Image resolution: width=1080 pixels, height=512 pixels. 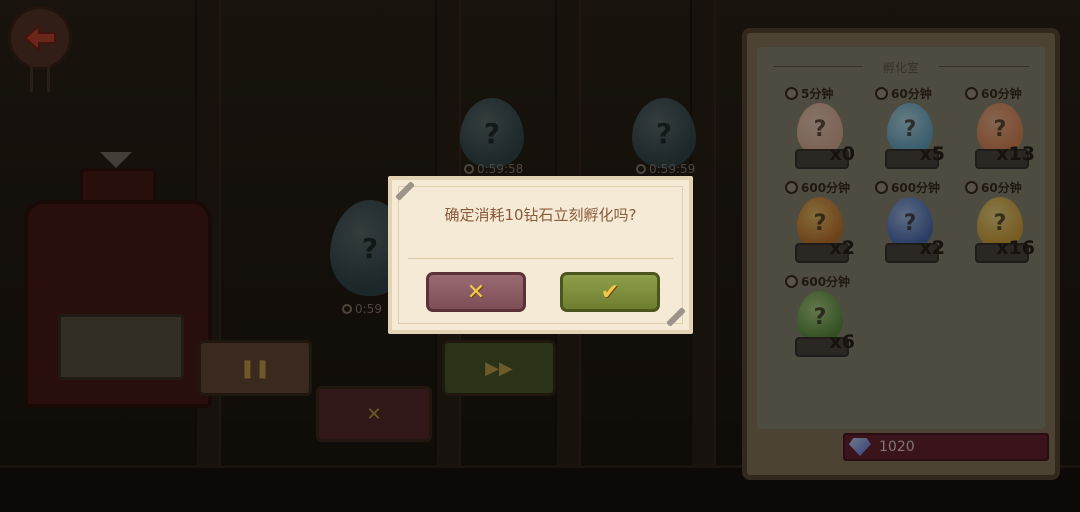 I want to click on hammer-cross-icon: ✕, so click(x=476, y=292).